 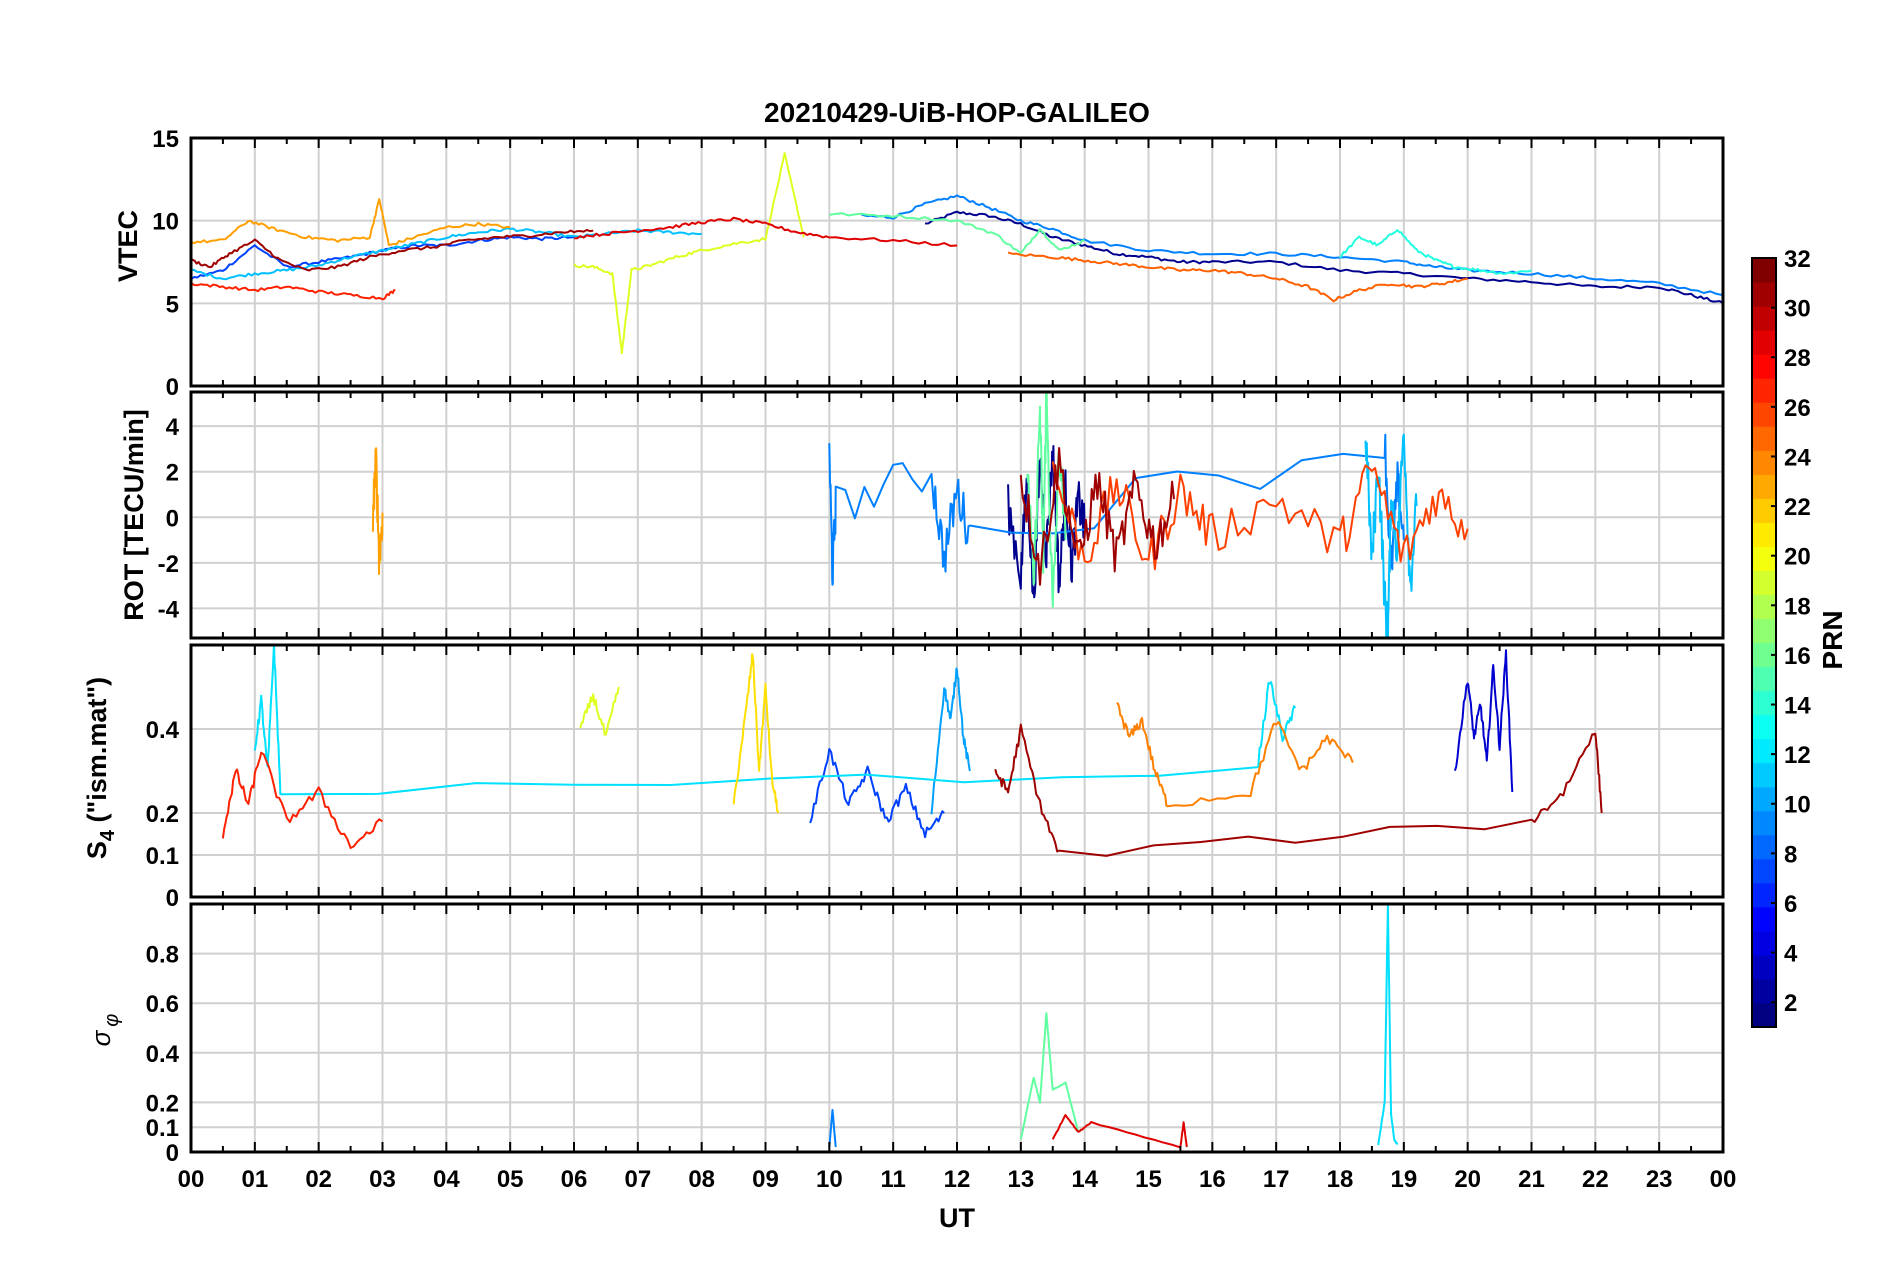 I want to click on x-tick-label: 10, so click(x=829, y=1179).